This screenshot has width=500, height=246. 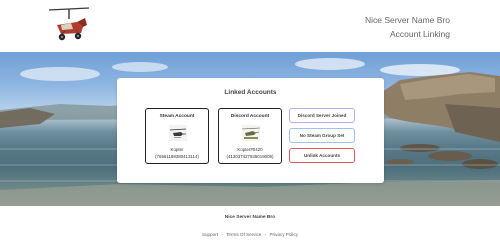 I want to click on discord-account-name: Kopter#0420, so click(x=250, y=149).